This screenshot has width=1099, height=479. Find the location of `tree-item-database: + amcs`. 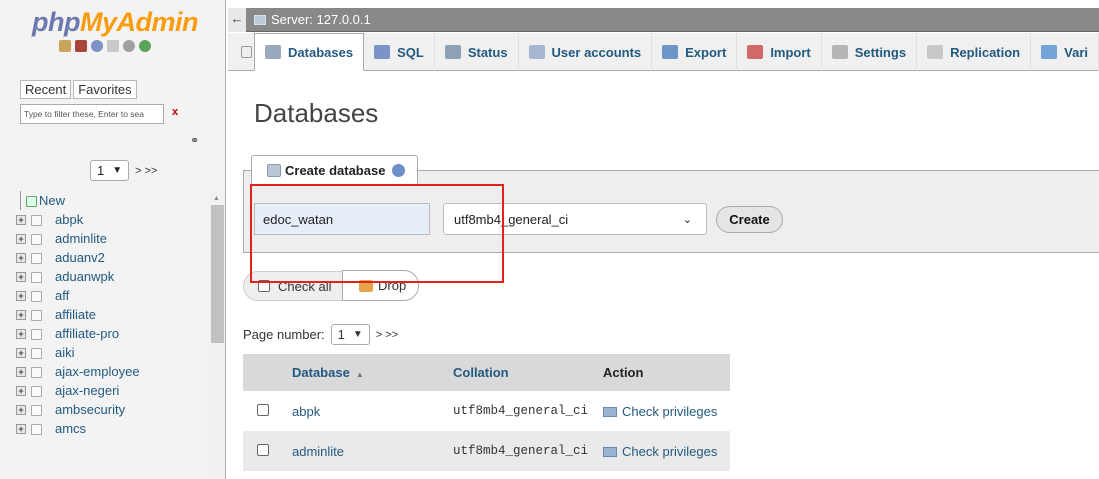

tree-item-database: + amcs is located at coordinates (105, 428).